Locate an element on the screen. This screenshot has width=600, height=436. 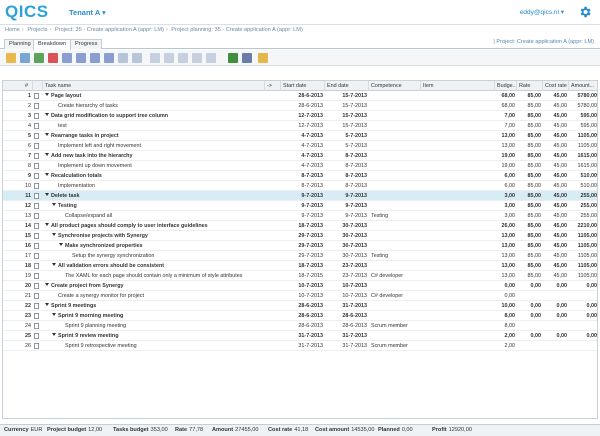
task-name-cell: Page layout is located at coordinates (154, 96).